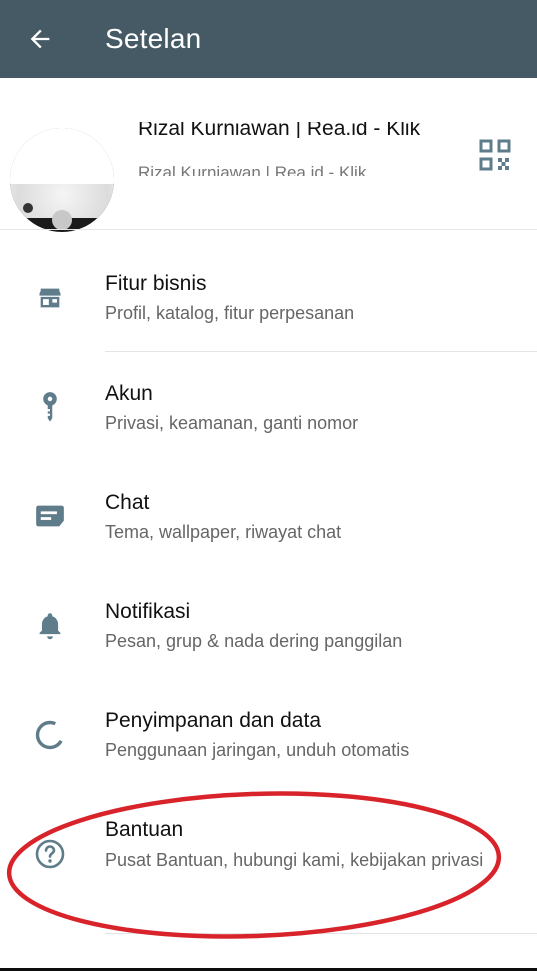  What do you see at coordinates (50, 626) in the screenshot?
I see `bell-icon` at bounding box center [50, 626].